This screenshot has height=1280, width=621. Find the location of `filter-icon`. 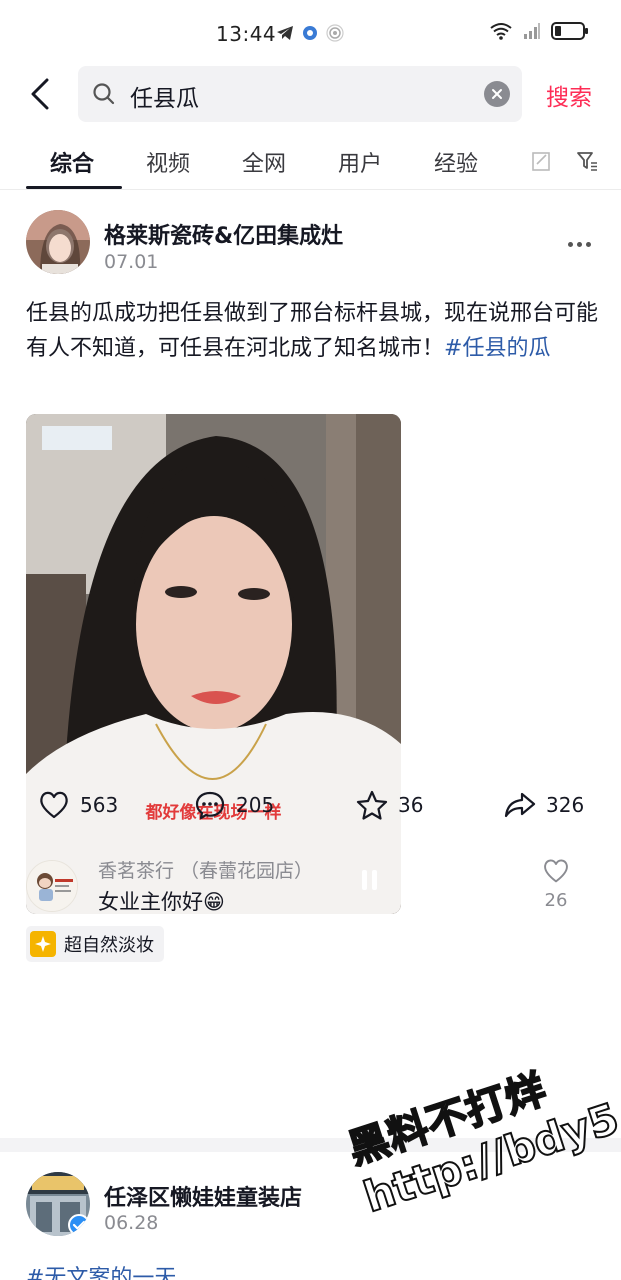

filter-icon is located at coordinates (587, 161).